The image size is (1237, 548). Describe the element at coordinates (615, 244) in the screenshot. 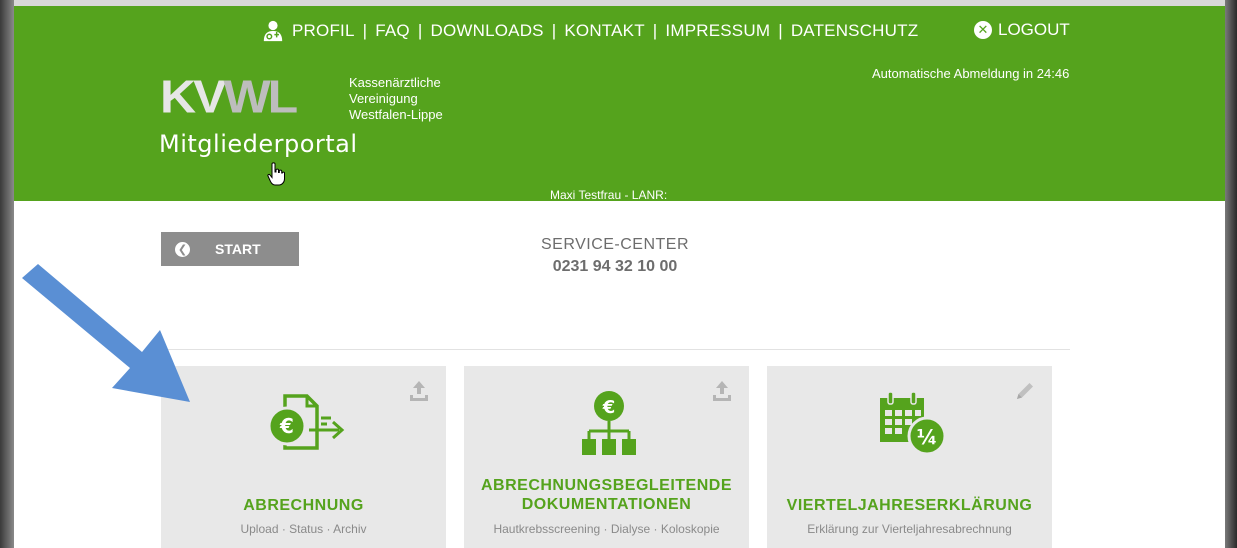

I see `service-center-label: SERVICE-CENTER` at that location.